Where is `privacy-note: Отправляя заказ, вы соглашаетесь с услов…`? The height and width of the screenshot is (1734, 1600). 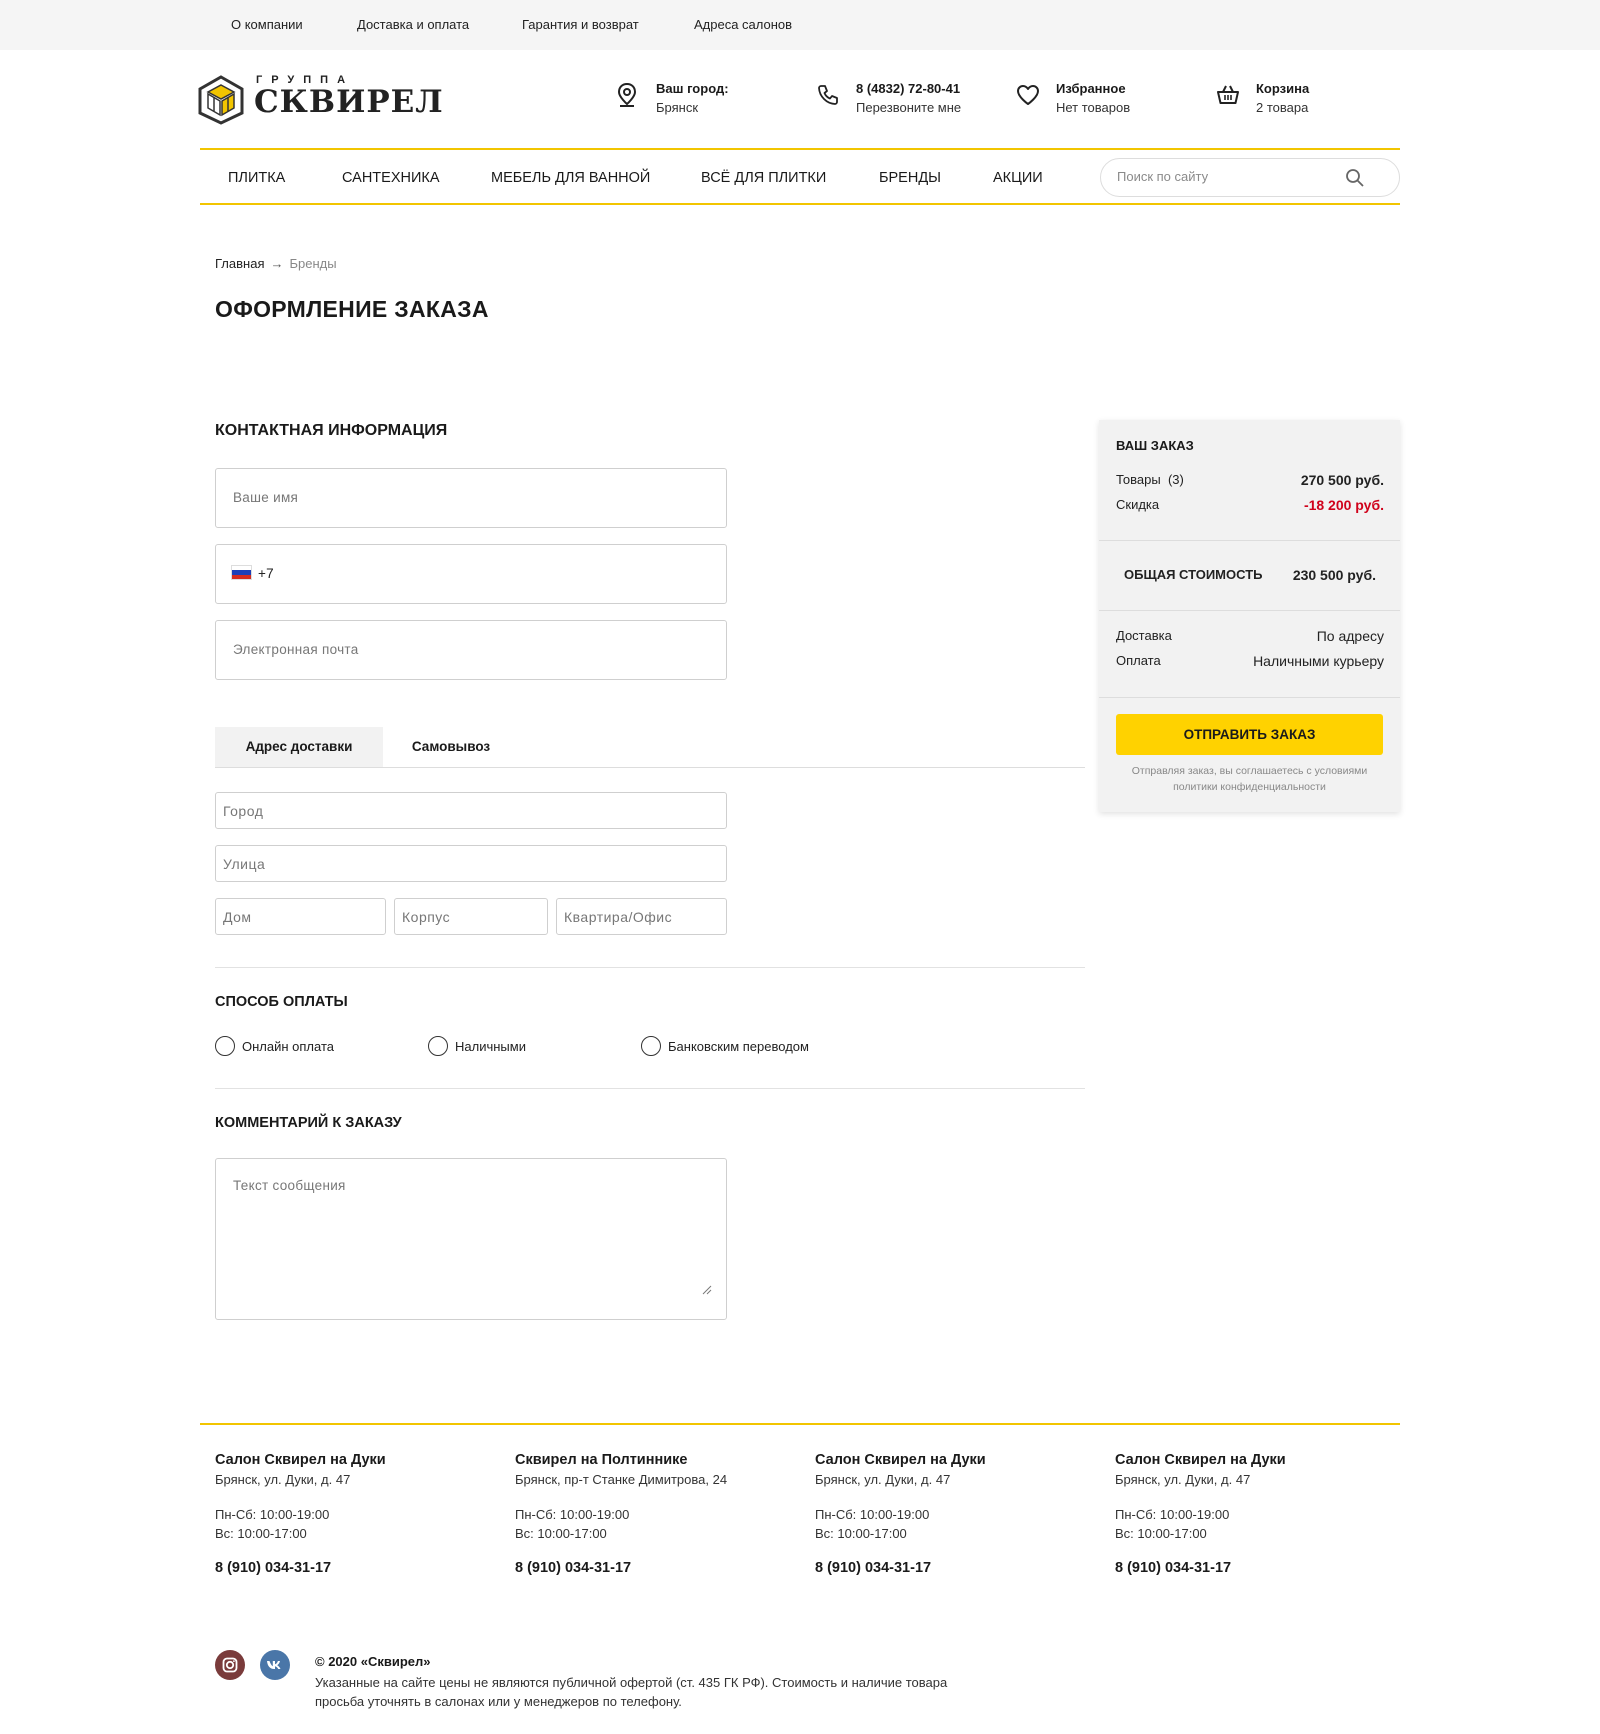
privacy-note: Отправляя заказ, вы соглашаетесь с услов… is located at coordinates (1249, 779).